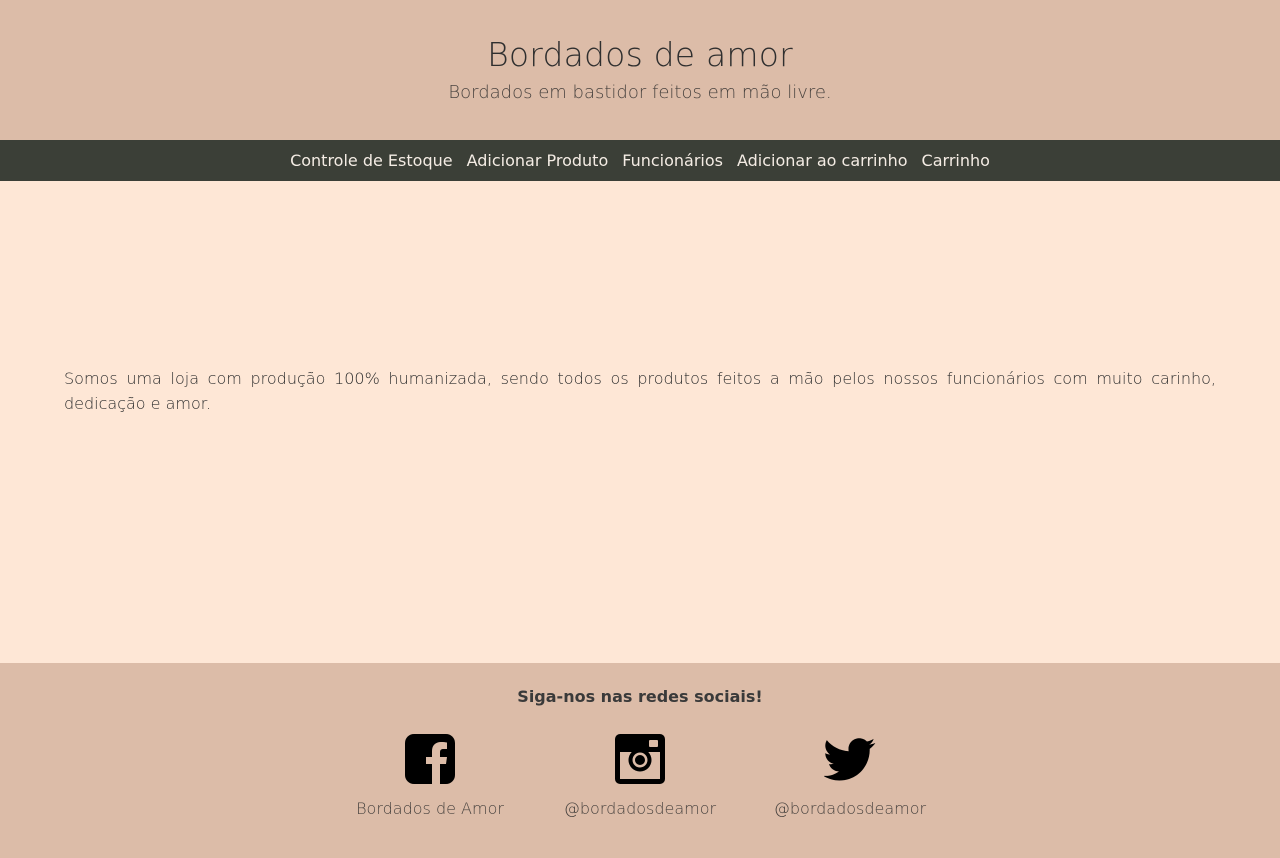  I want to click on facebook-link: Bordados de Amor, so click(430, 776).